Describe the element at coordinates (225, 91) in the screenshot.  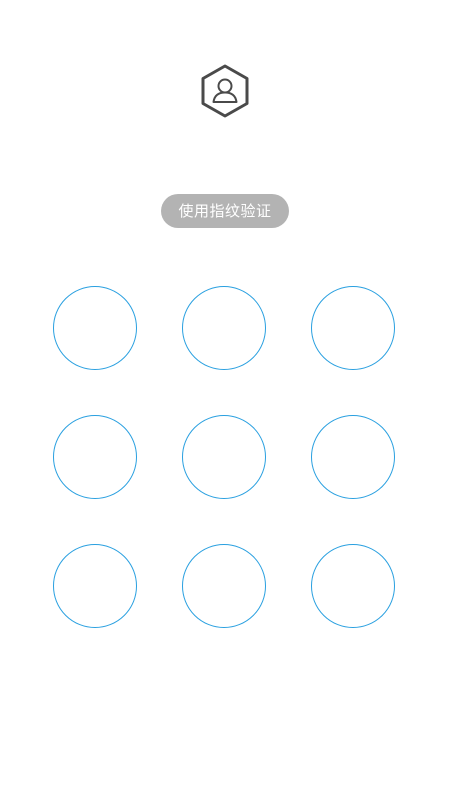
I see `user-hexagon-icon` at that location.